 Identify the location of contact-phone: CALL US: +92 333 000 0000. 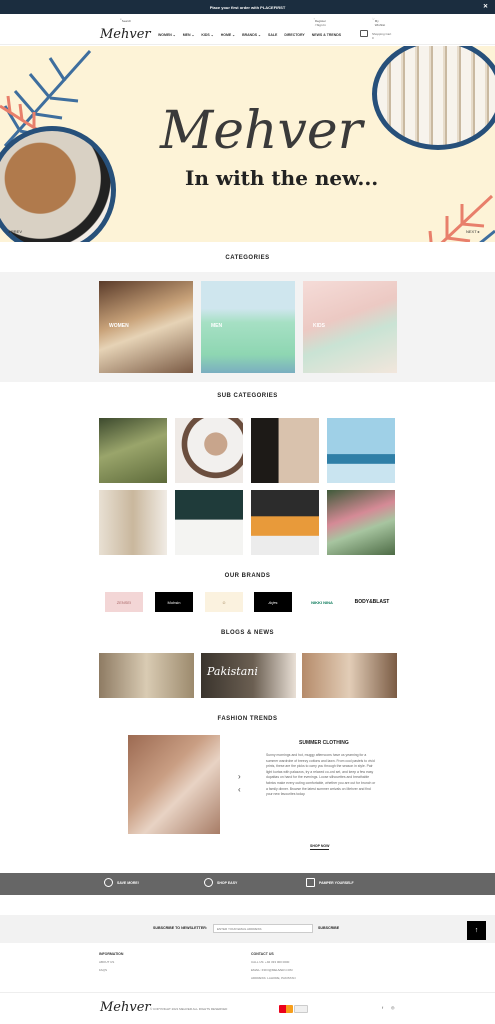
(270, 962).